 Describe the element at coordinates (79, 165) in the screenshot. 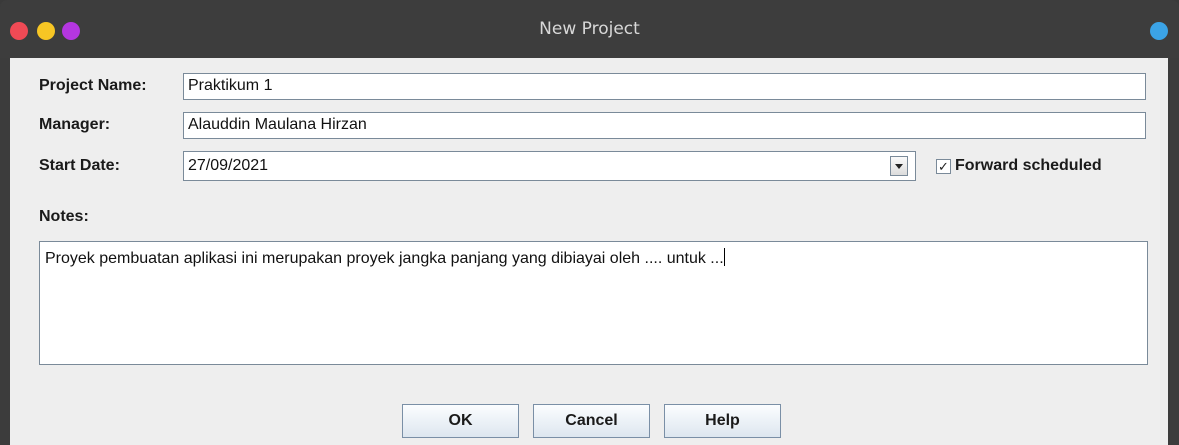

I see `start-date-label: Start Date:` at that location.